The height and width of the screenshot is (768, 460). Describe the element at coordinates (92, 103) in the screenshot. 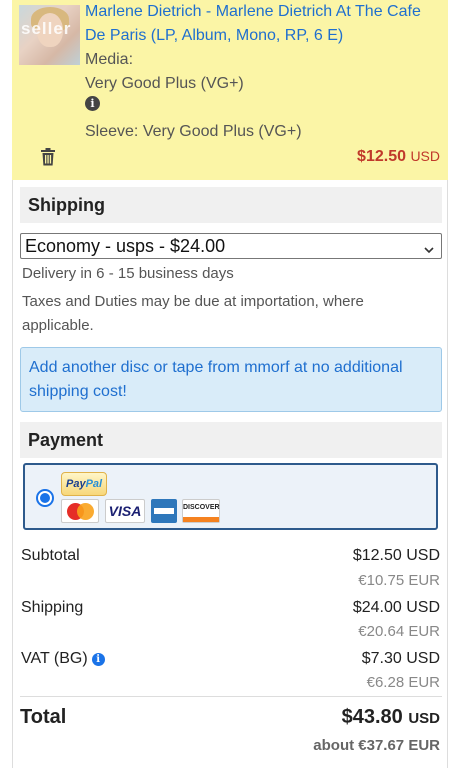

I see `info-icon: i` at that location.